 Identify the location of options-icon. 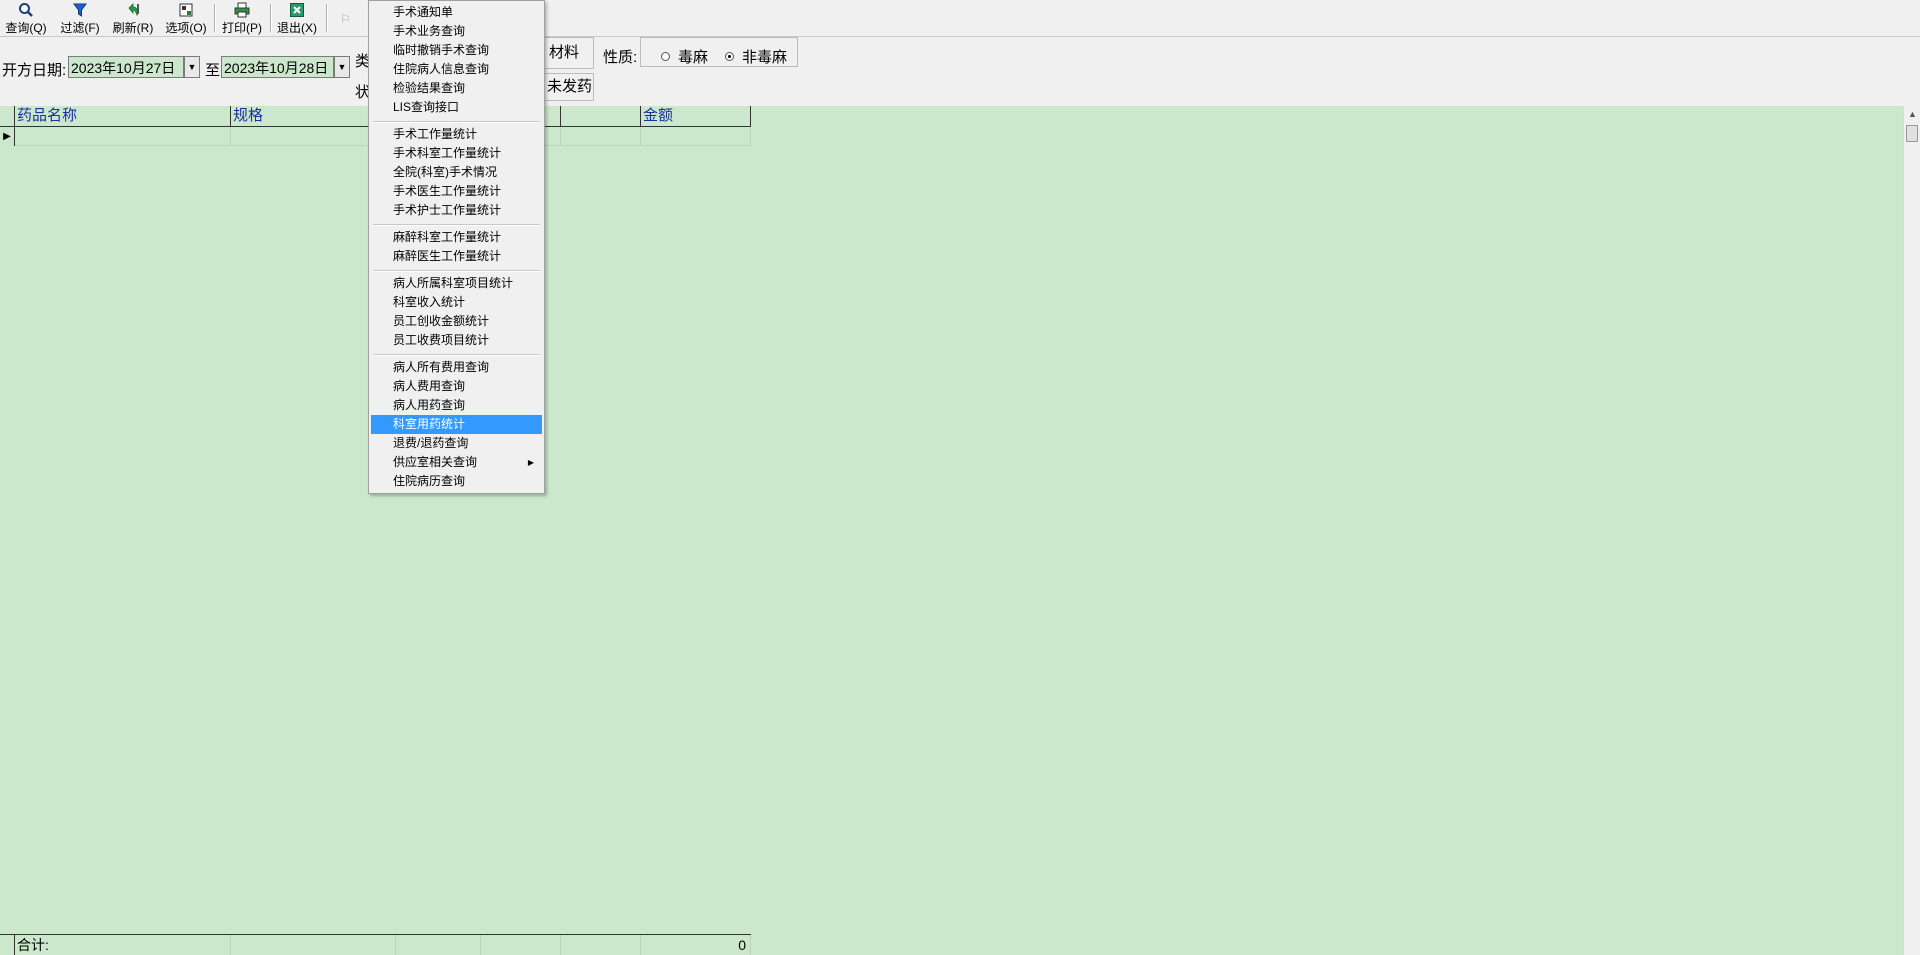
(186, 10).